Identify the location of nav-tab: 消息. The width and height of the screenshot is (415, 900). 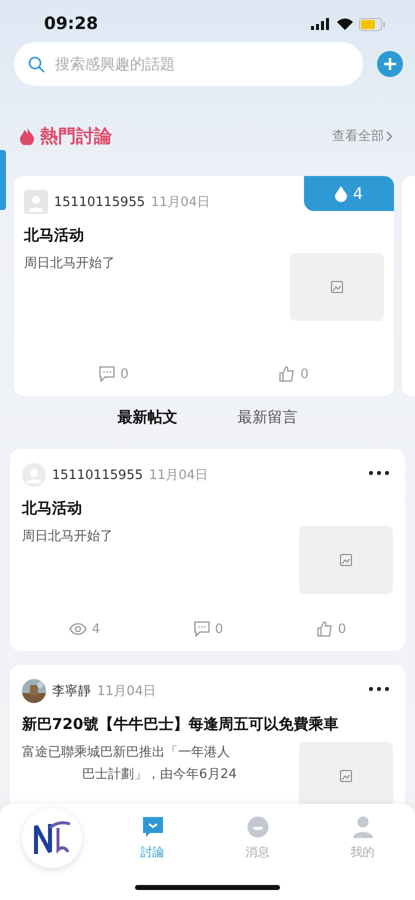
(258, 833).